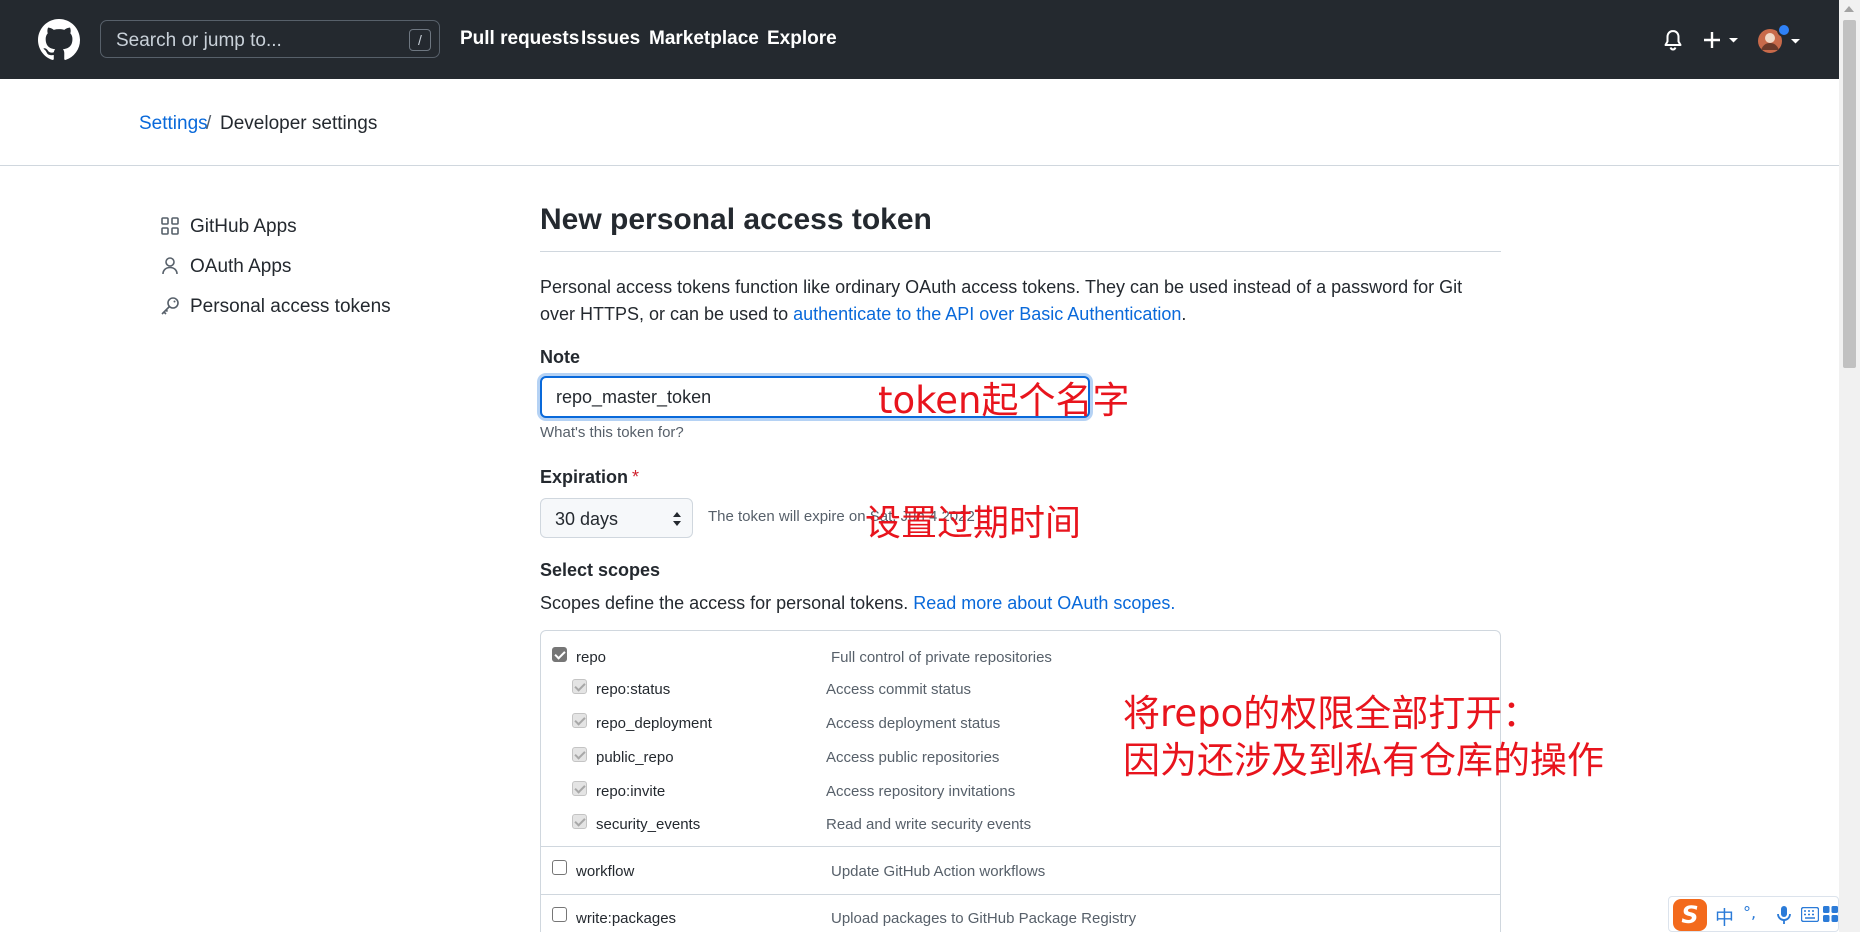  I want to click on note-hint: What's this token for?, so click(612, 432).